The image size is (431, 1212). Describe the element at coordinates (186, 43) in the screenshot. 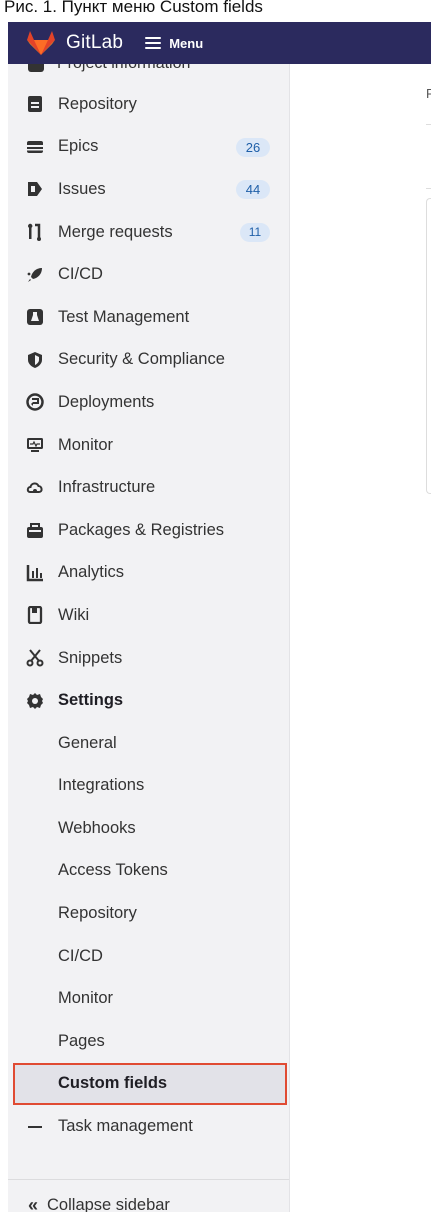

I see `menu-button-label: Menu` at that location.